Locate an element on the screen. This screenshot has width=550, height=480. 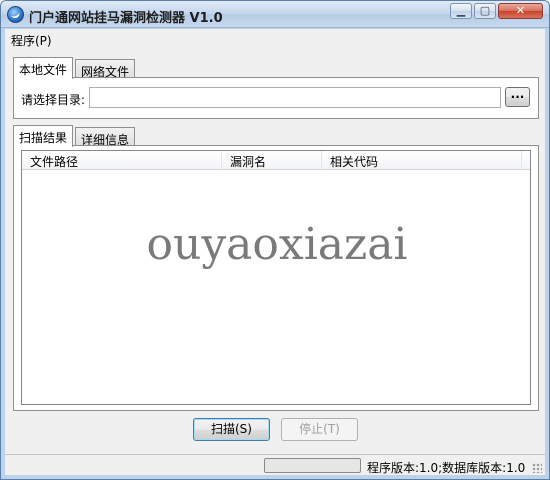
scan-button: 扫描(S) is located at coordinates (231, 429).